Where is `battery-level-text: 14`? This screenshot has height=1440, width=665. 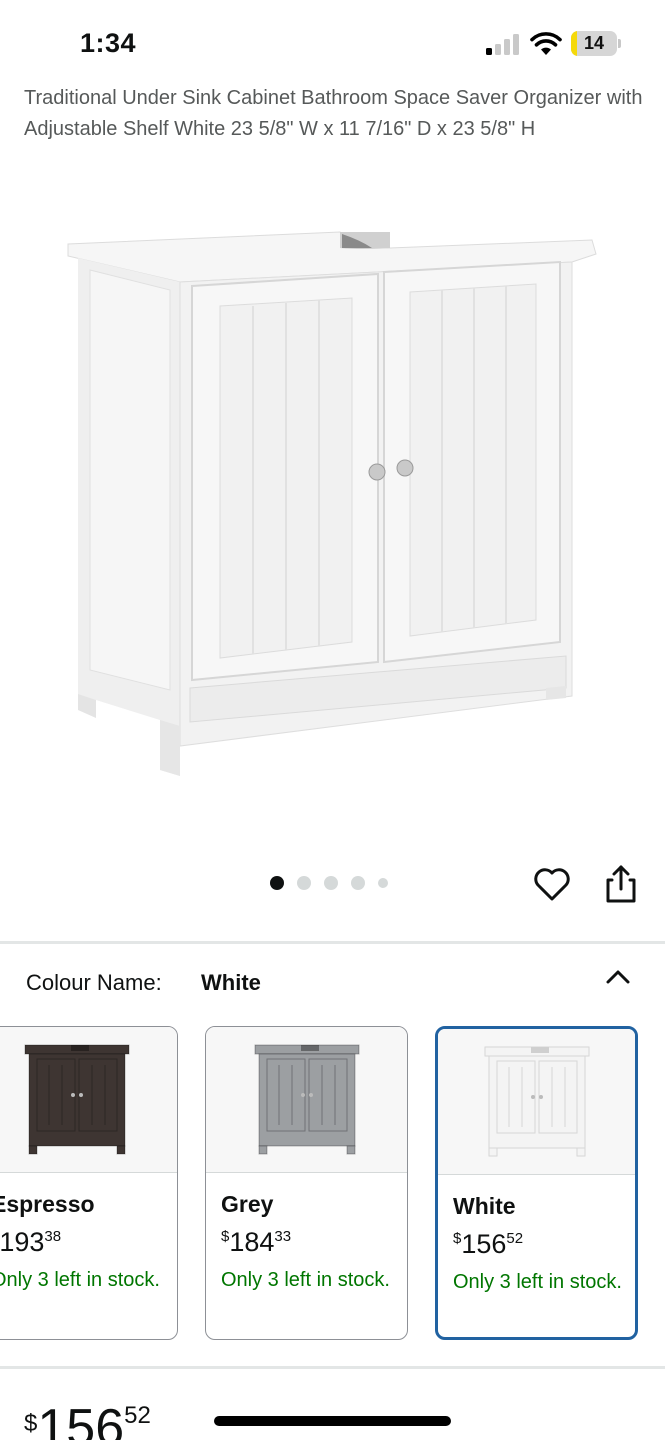
battery-level-text: 14 is located at coordinates (594, 43).